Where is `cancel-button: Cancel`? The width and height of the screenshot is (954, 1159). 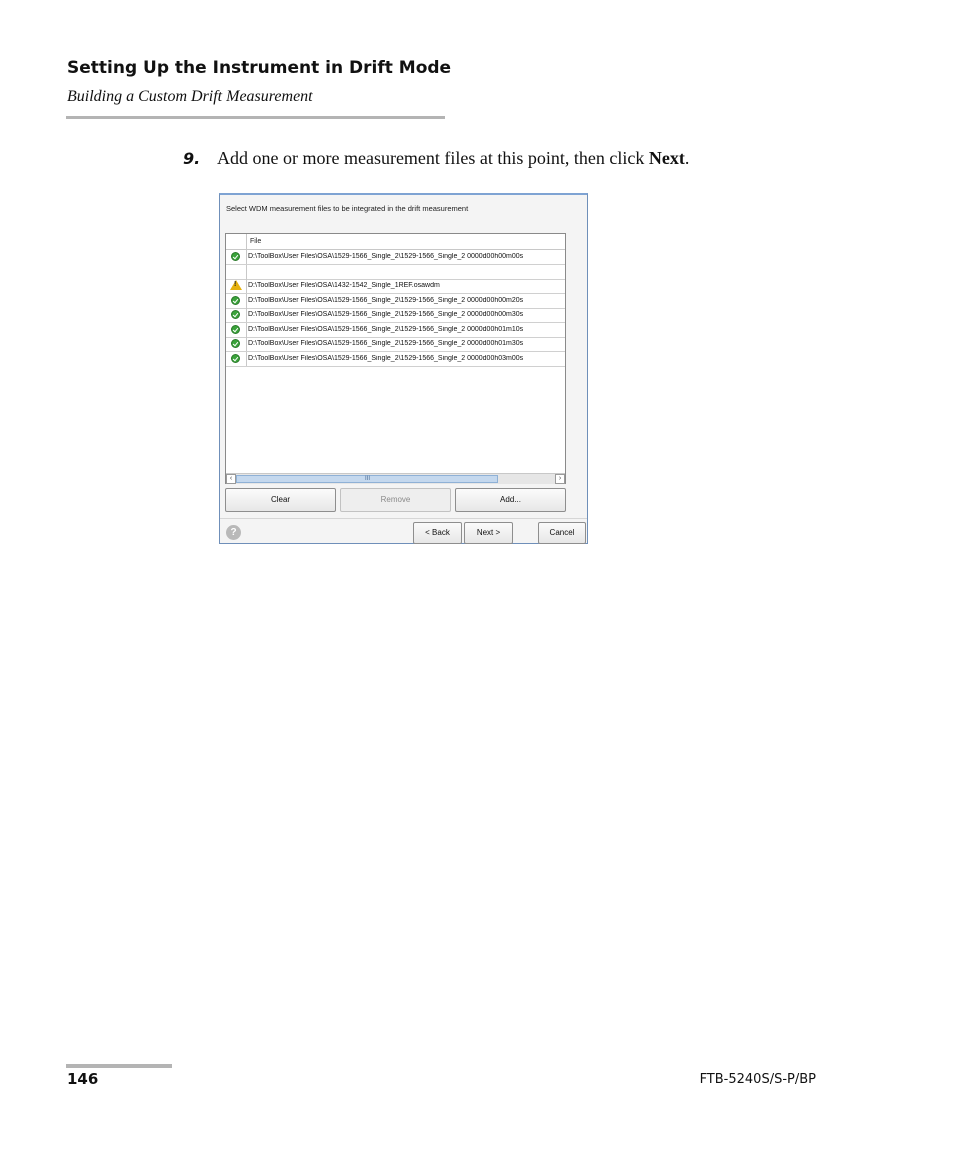
cancel-button: Cancel is located at coordinates (562, 533).